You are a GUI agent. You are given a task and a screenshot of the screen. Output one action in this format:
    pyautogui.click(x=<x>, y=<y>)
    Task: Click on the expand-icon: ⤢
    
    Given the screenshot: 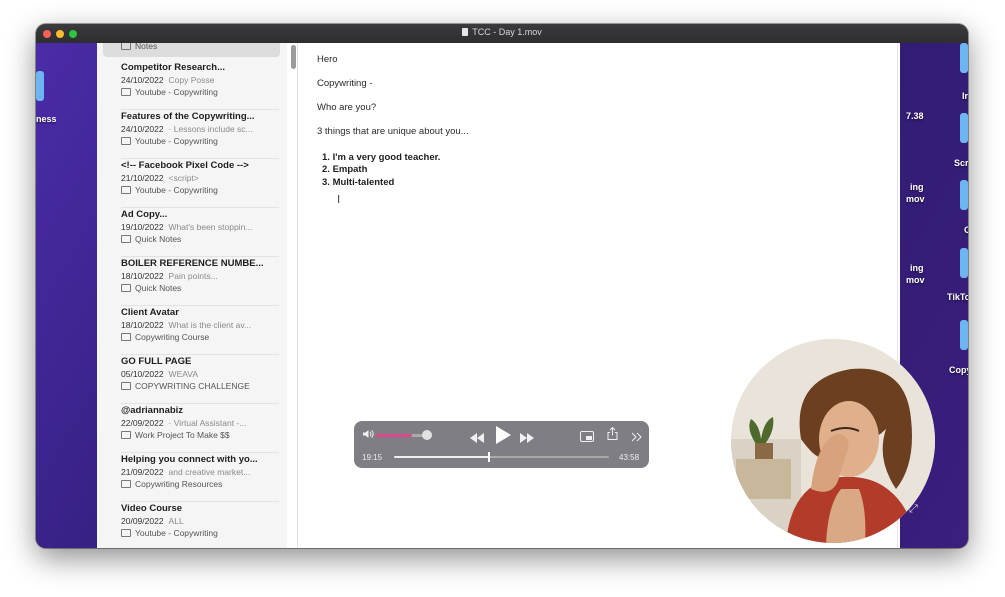 What is the action you would take?
    pyautogui.click(x=913, y=509)
    